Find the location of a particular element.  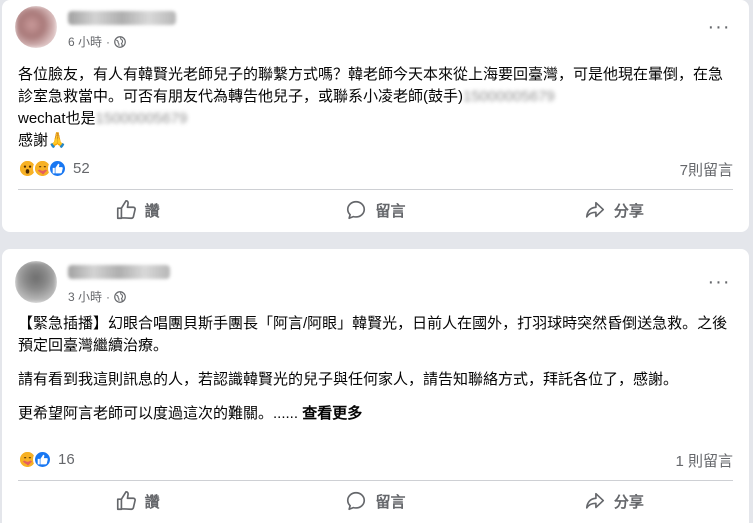

reaction-summary: 52 is located at coordinates (54, 168).